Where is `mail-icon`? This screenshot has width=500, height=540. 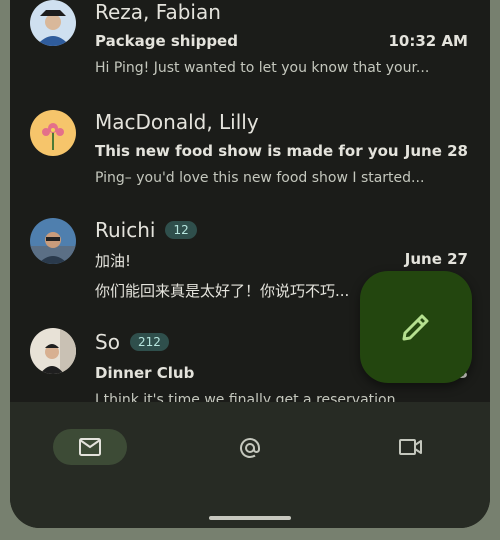 mail-icon is located at coordinates (90, 447).